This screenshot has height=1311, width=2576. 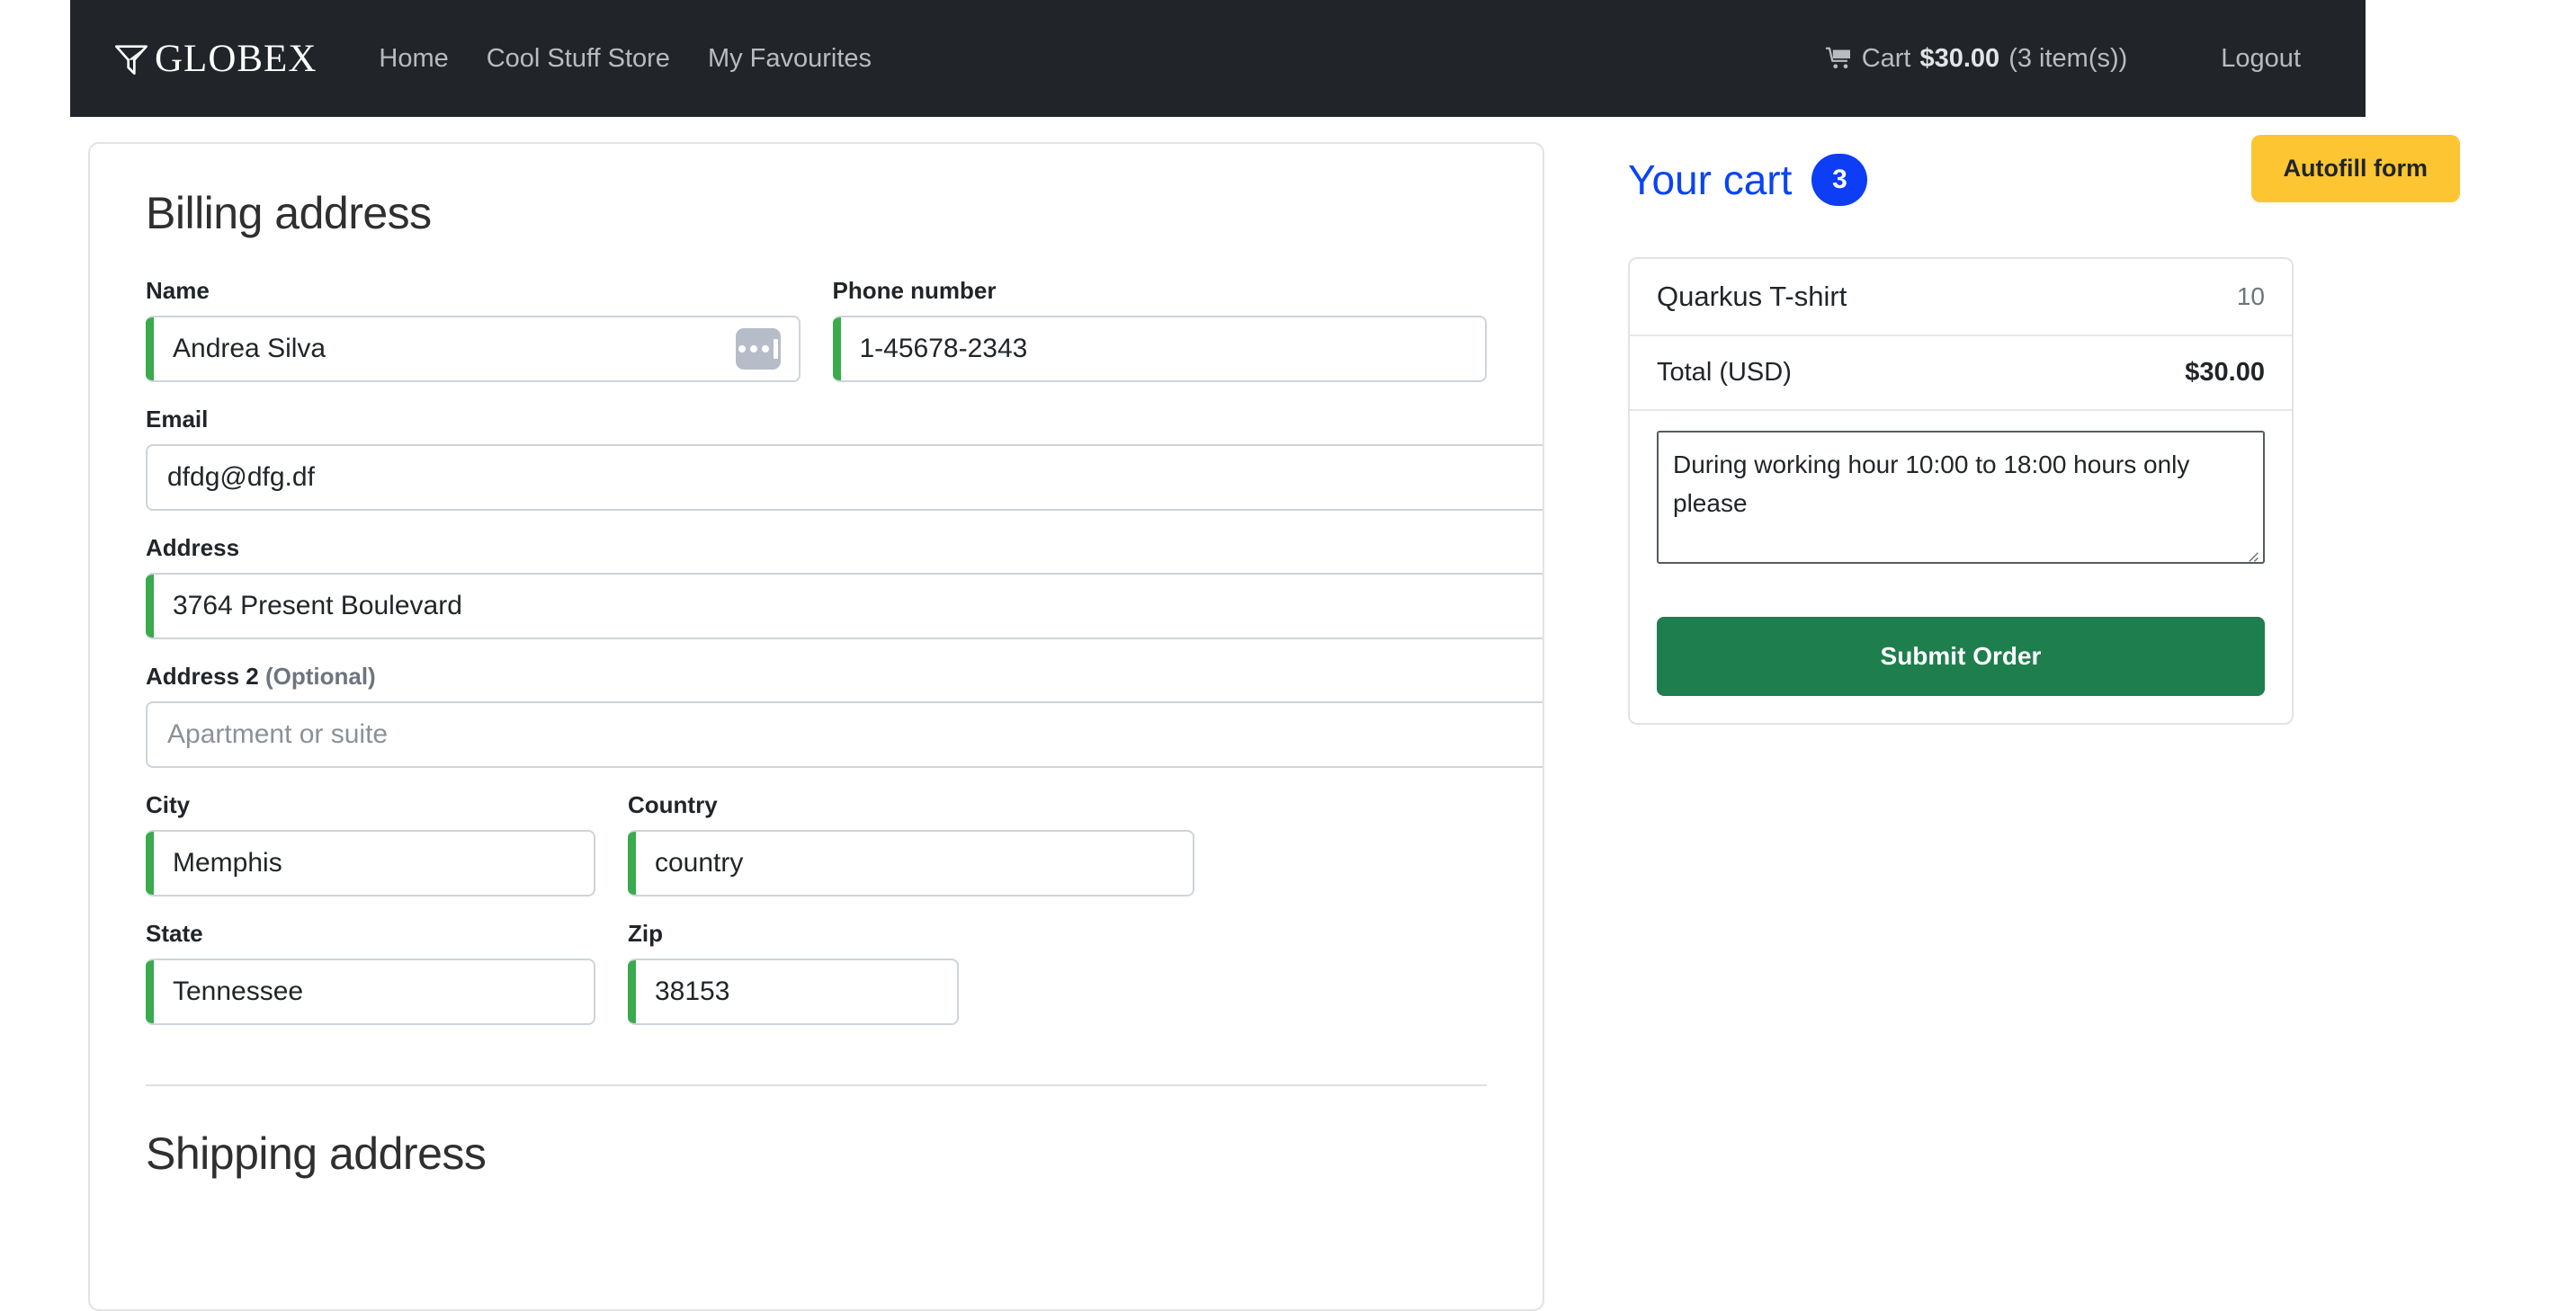 I want to click on order-note-wrap, so click(x=1961, y=499).